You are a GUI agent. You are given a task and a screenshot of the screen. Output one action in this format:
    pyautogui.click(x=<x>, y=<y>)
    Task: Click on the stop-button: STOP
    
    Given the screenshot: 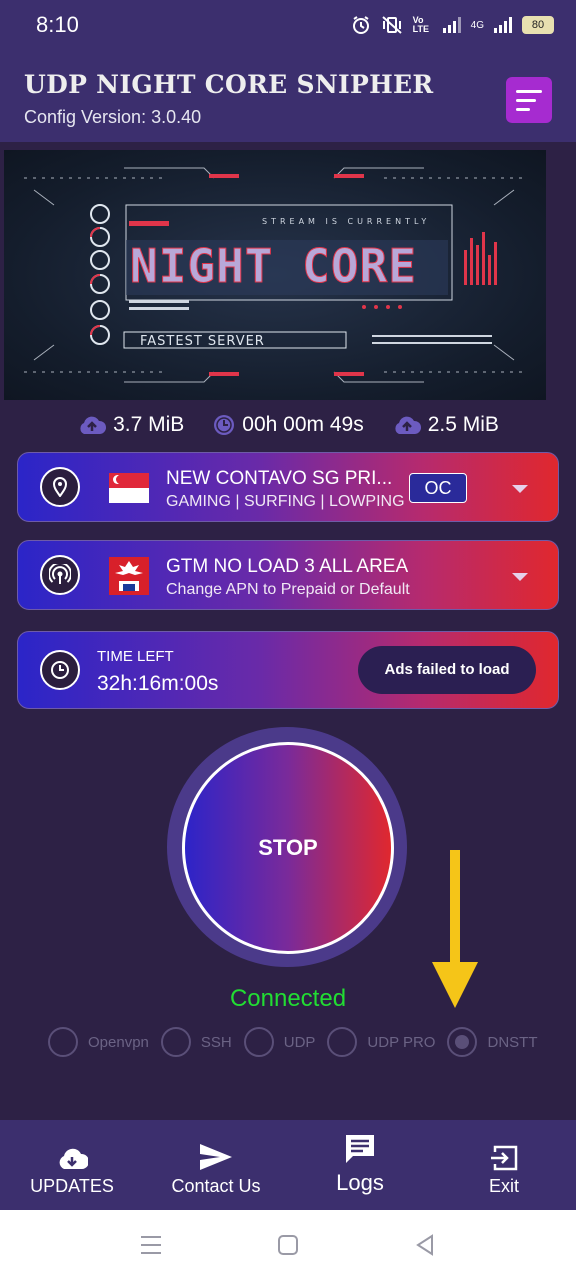 What is the action you would take?
    pyautogui.click(x=288, y=848)
    